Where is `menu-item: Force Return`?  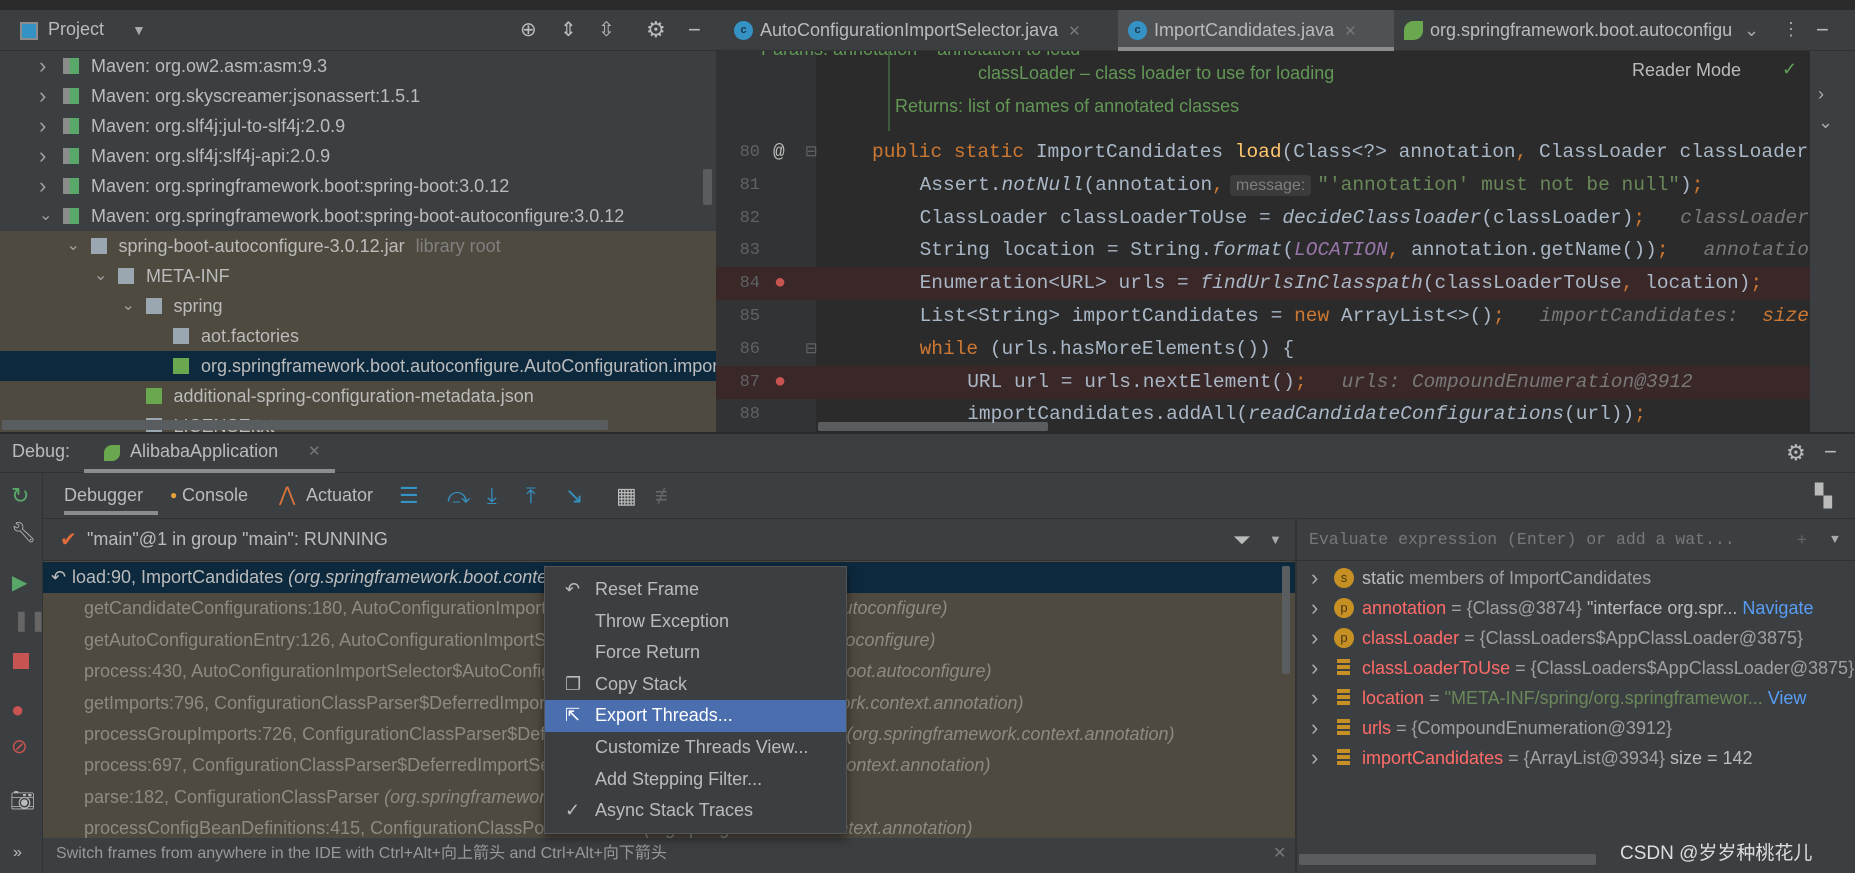 menu-item: Force Return is located at coordinates (695, 653).